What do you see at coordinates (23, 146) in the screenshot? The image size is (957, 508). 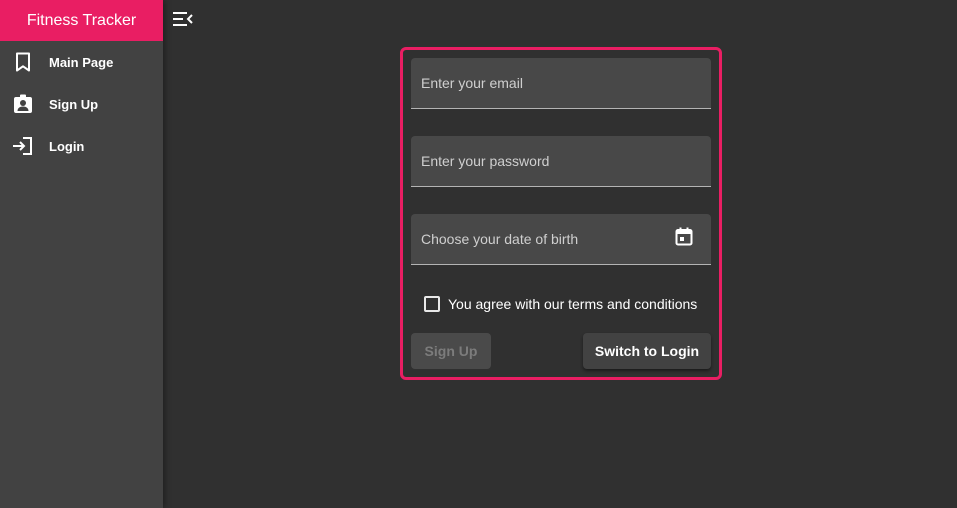 I see `login-icon` at bounding box center [23, 146].